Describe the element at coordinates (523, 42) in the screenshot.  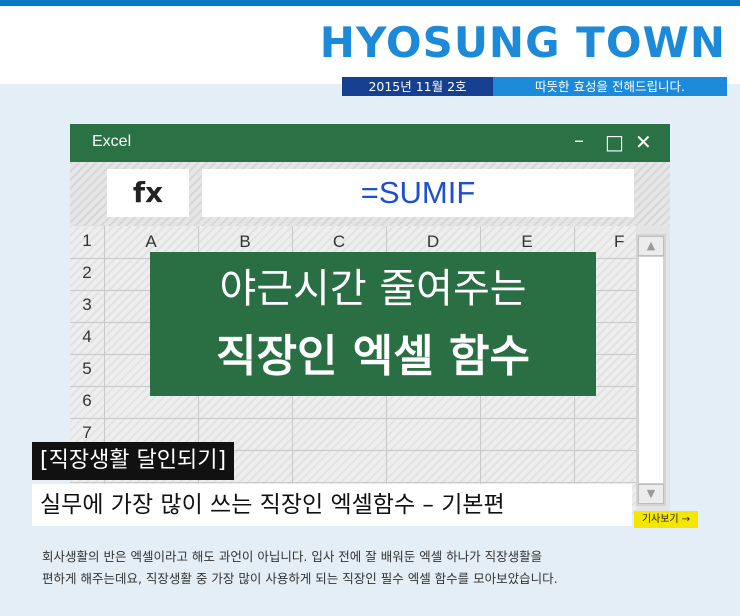
I see `brand-logo-text: HYOSUNG TOWN` at that location.